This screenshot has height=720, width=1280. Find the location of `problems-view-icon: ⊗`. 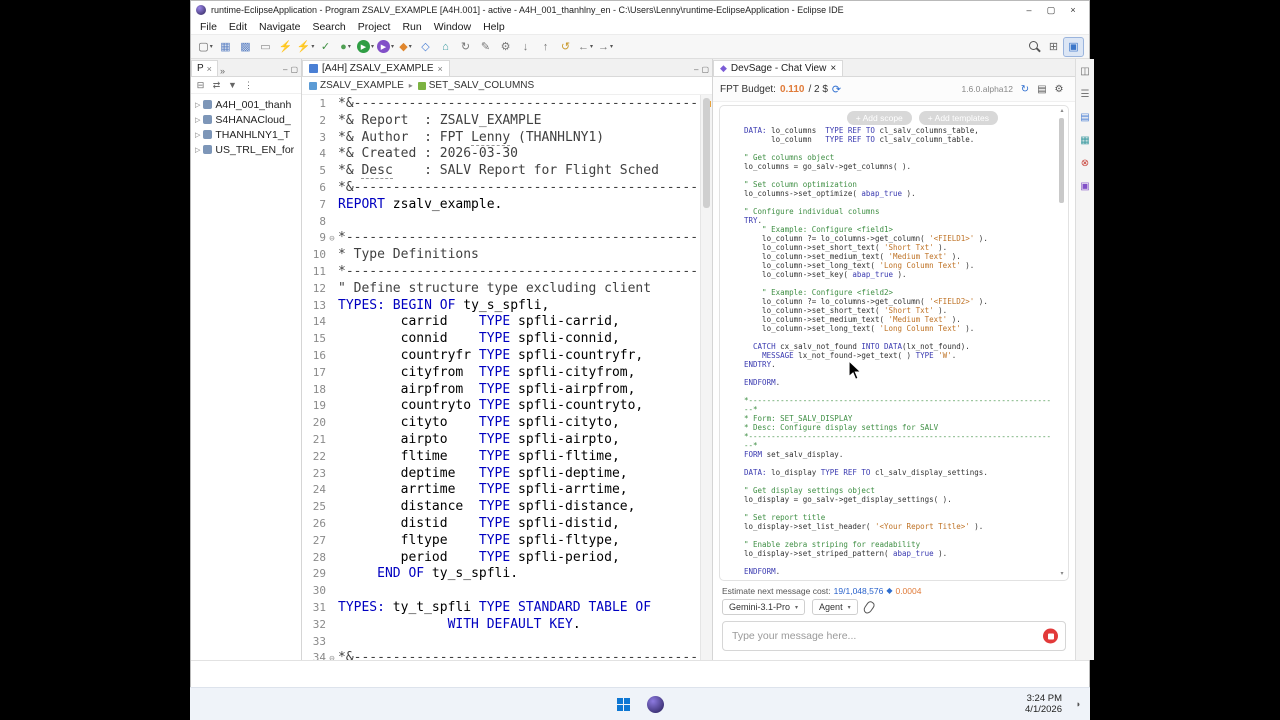

problems-view-icon: ⊗ is located at coordinates (1085, 163).